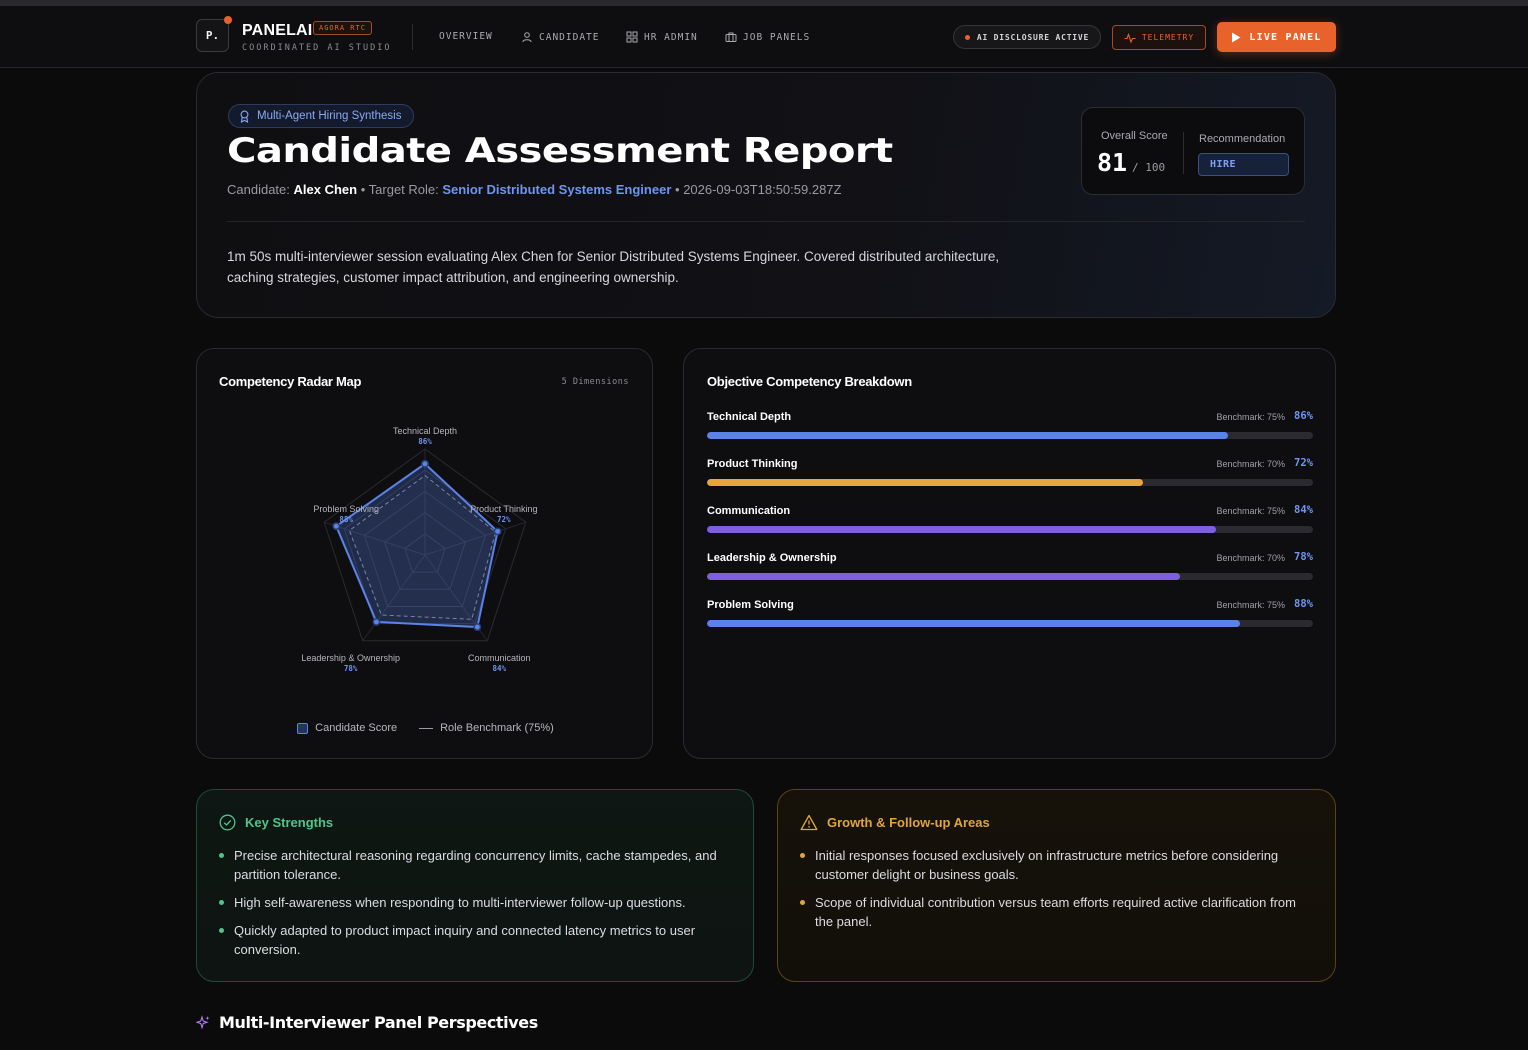 Image resolution: width=1528 pixels, height=1050 pixels. I want to click on logo-status-dot, so click(228, 20).